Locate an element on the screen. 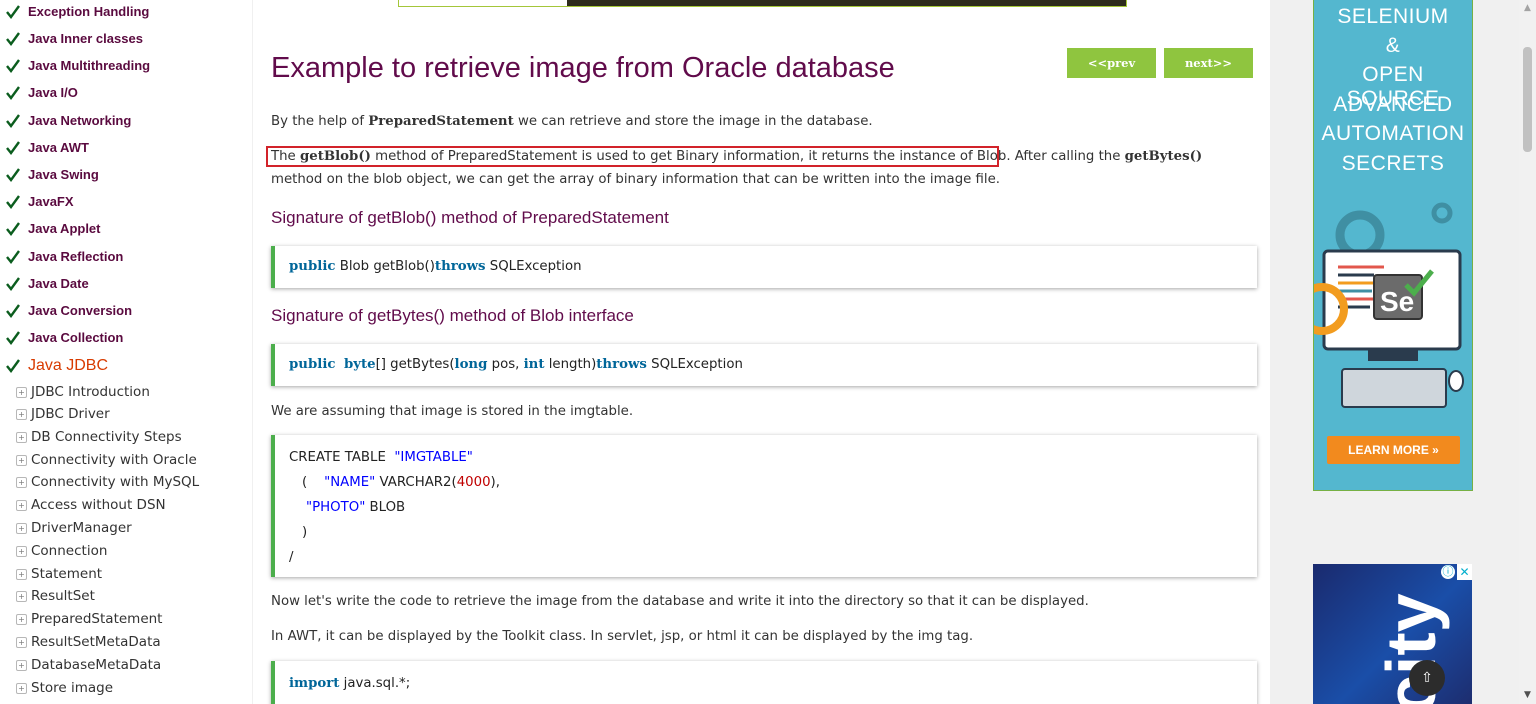 The width and height of the screenshot is (1536, 704). sidebar-subitem: + DB Connectivity Steps is located at coordinates (99, 437).